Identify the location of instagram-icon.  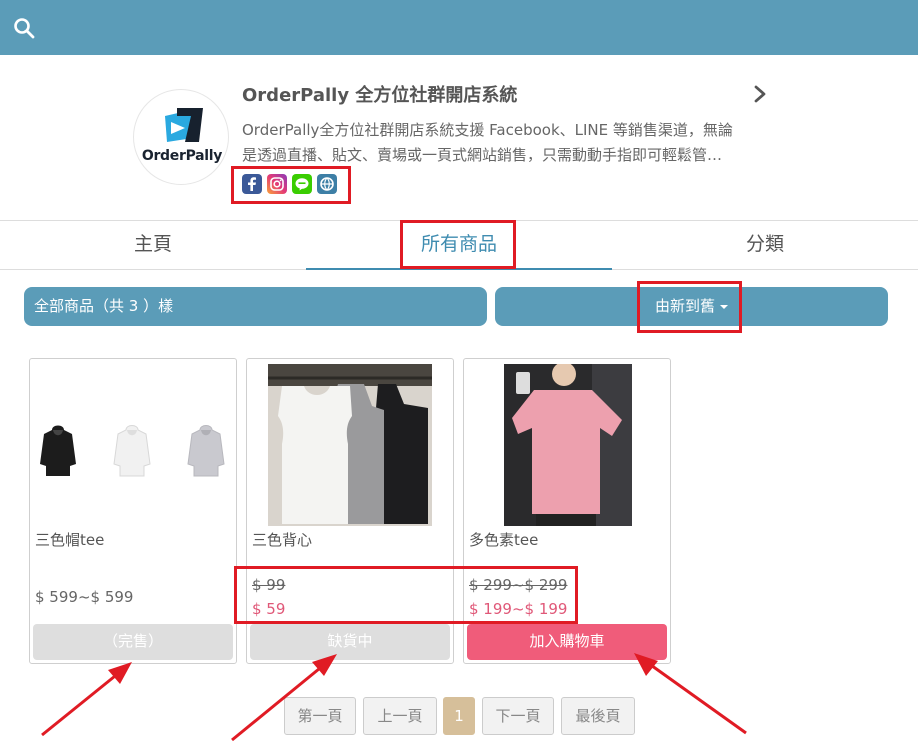
(277, 184).